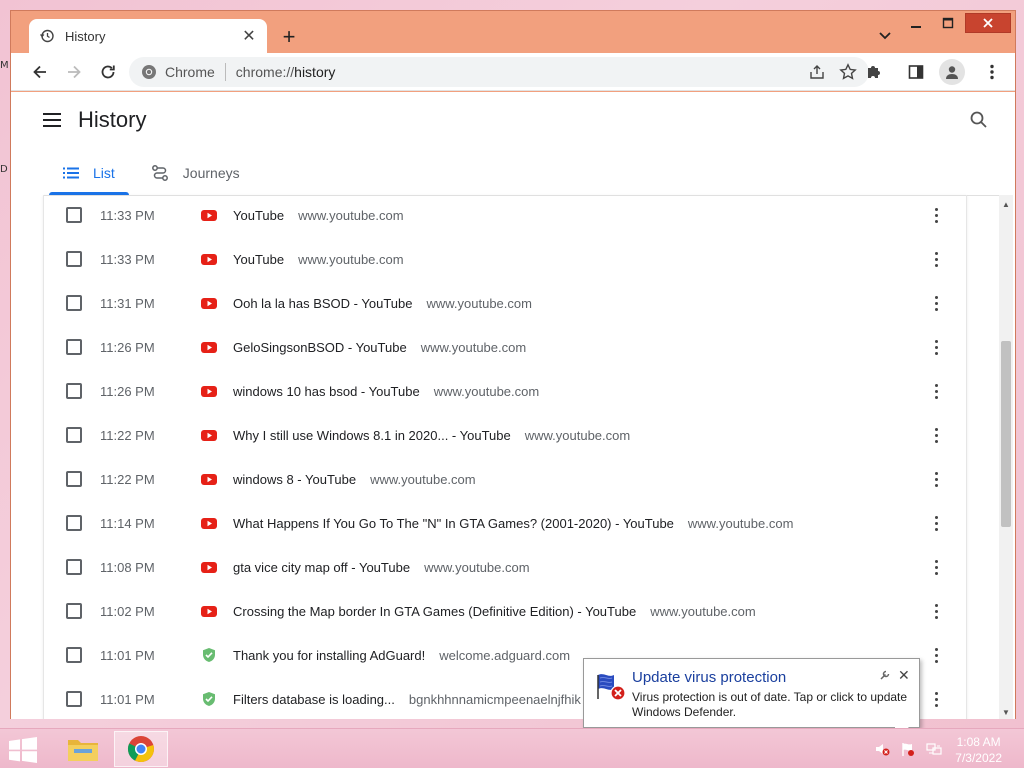  Describe the element at coordinates (148, 36) in the screenshot. I see `tab-history: History ✕` at that location.